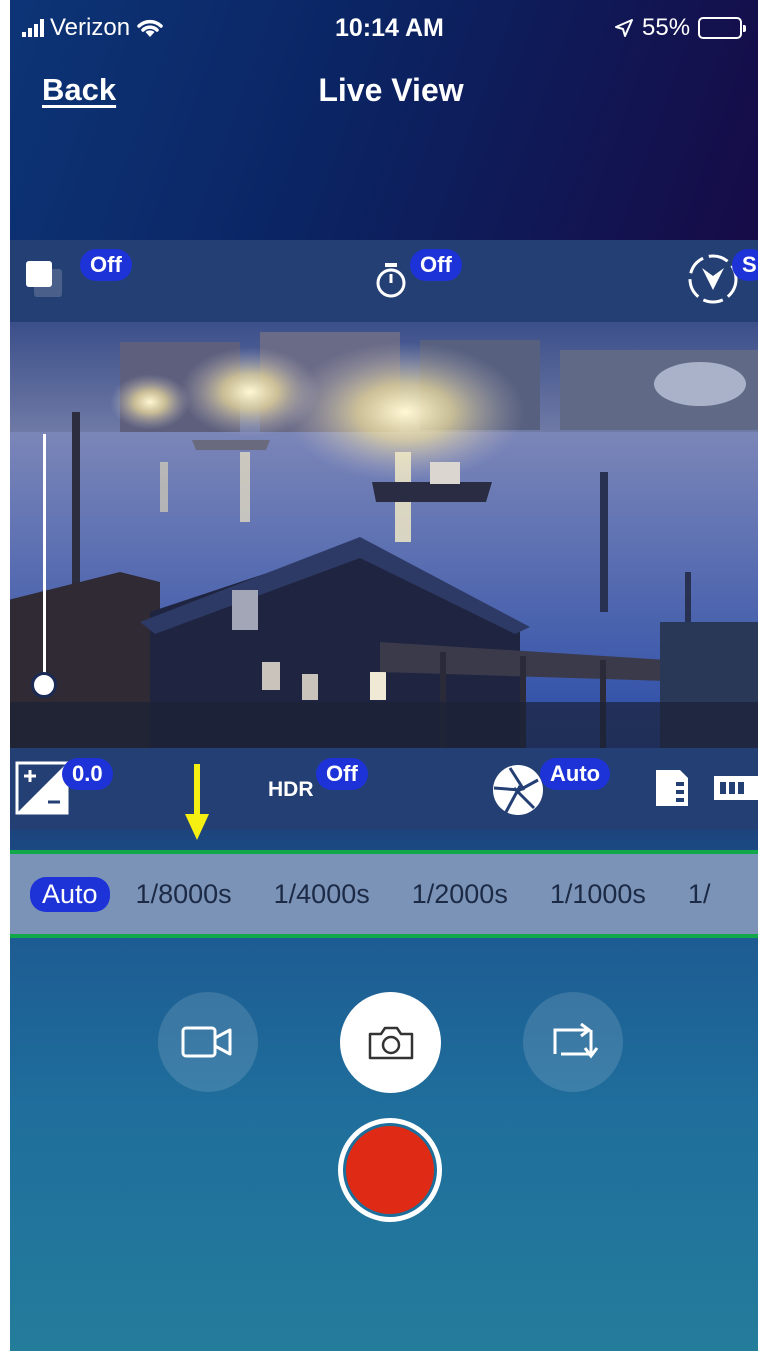  I want to click on zoom-slider-track, so click(44, 559).